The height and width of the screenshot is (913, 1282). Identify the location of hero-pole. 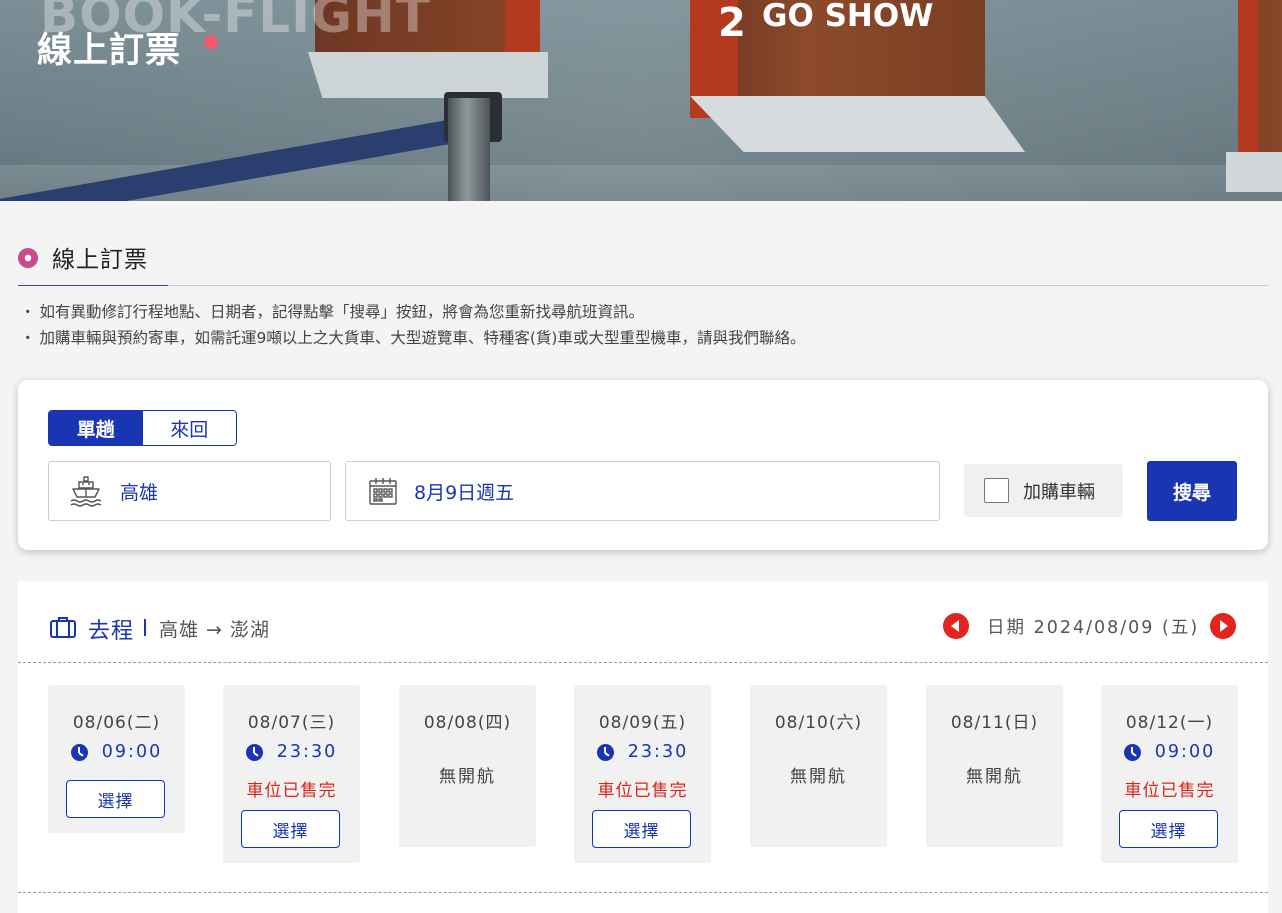
(469, 149).